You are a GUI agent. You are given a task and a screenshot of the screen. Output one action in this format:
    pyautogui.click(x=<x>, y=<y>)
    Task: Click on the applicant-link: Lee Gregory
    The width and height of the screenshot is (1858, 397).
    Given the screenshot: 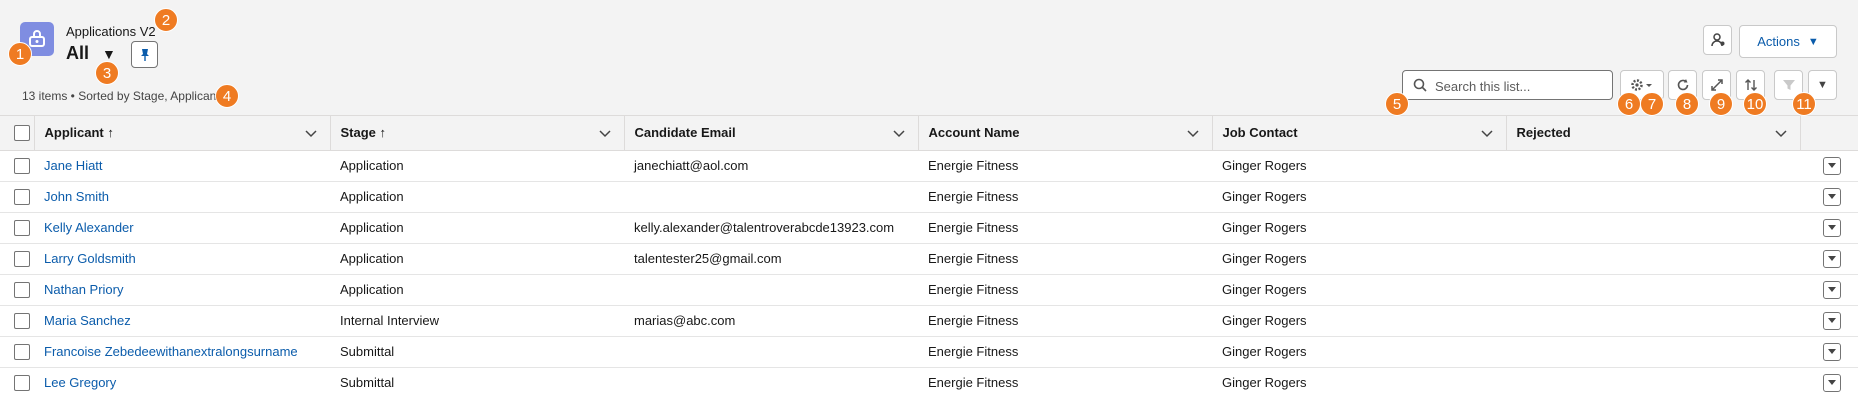 What is the action you would take?
    pyautogui.click(x=80, y=382)
    